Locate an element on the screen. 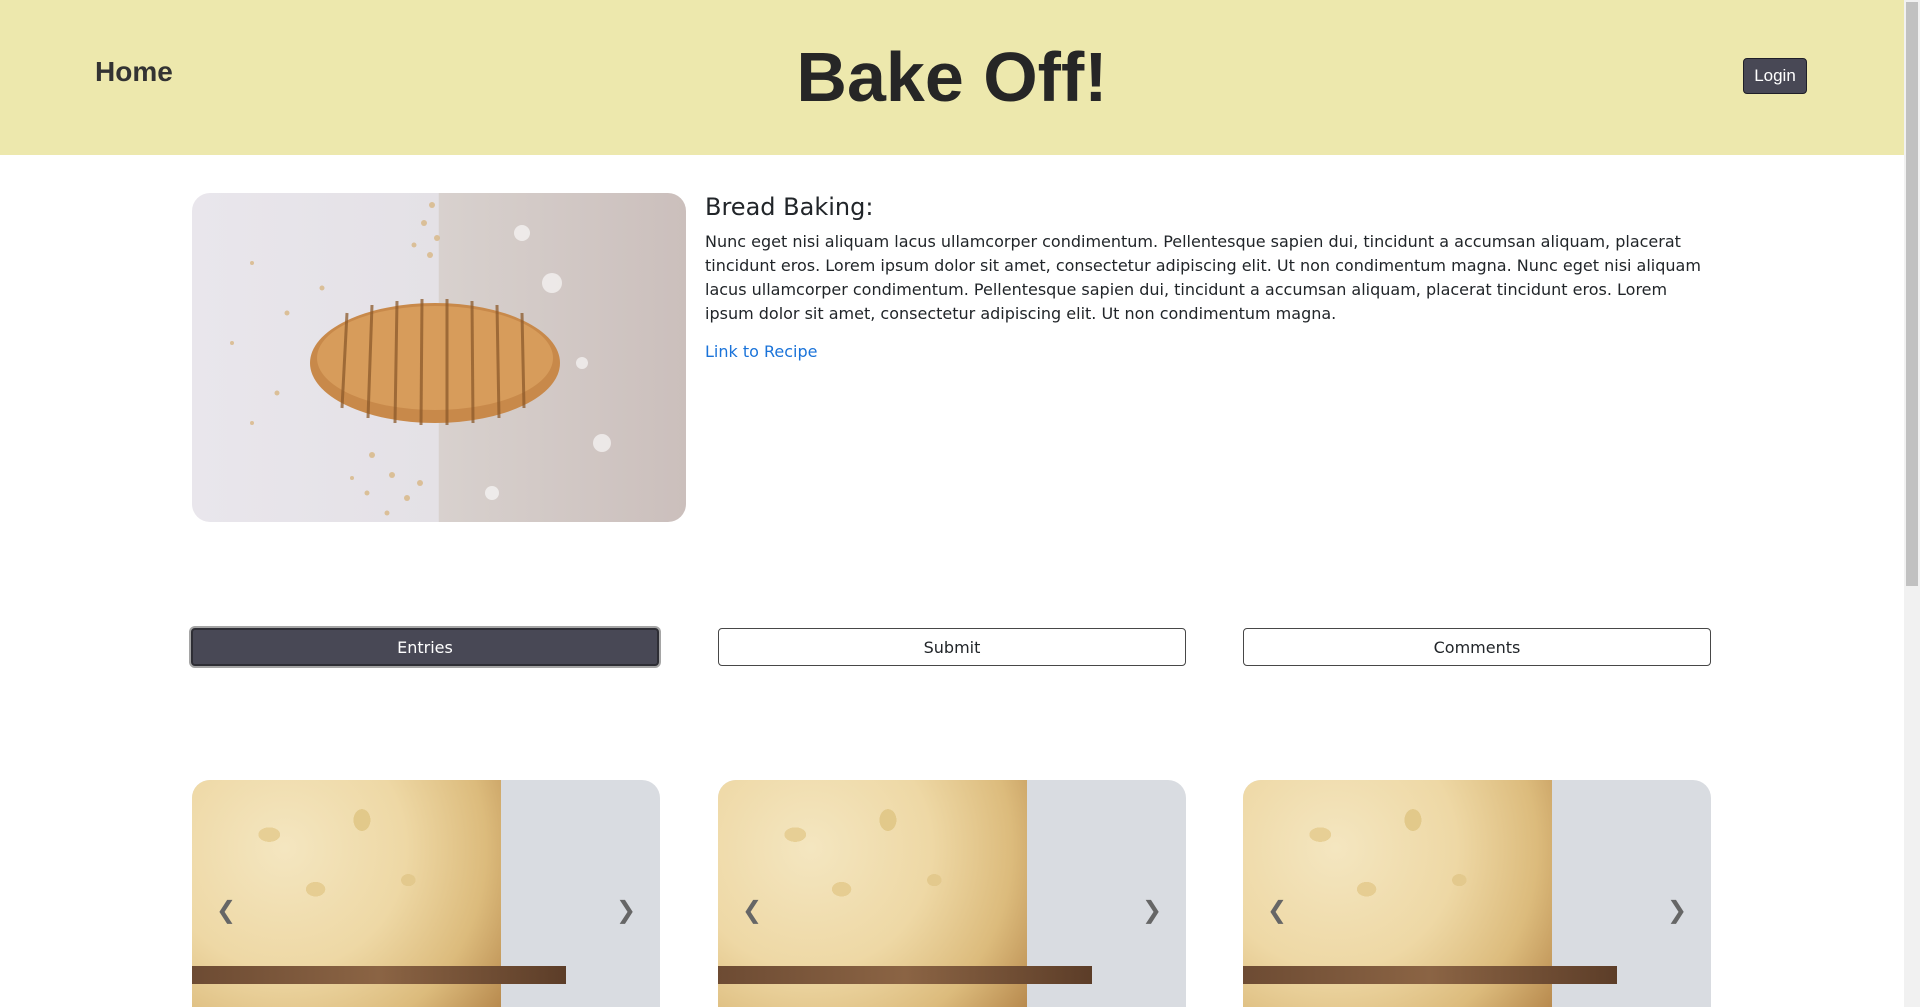  bread-loaf-photo is located at coordinates (439, 357).